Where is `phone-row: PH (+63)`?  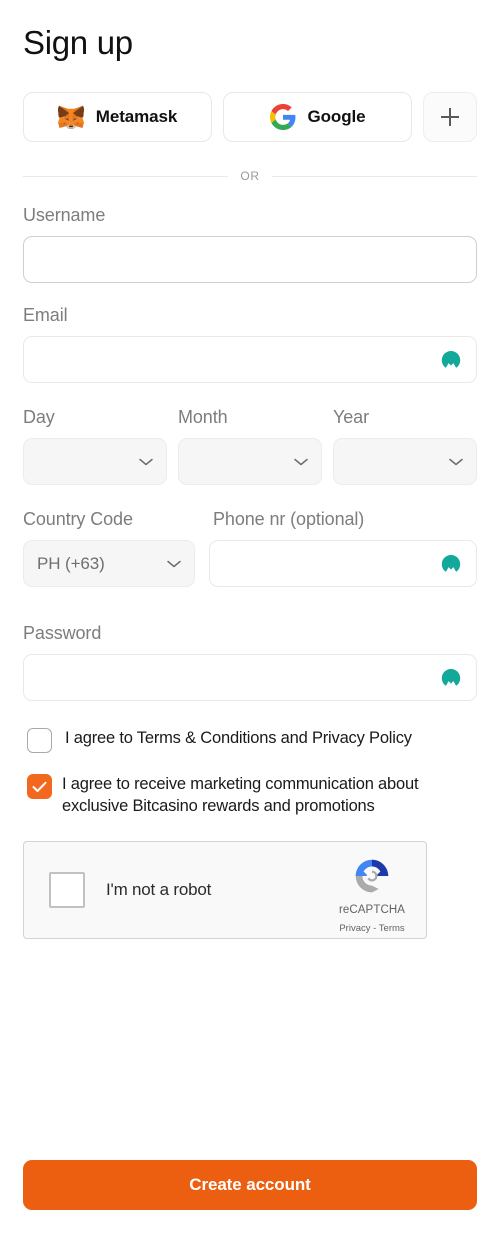
phone-row: PH (+63) is located at coordinates (250, 563).